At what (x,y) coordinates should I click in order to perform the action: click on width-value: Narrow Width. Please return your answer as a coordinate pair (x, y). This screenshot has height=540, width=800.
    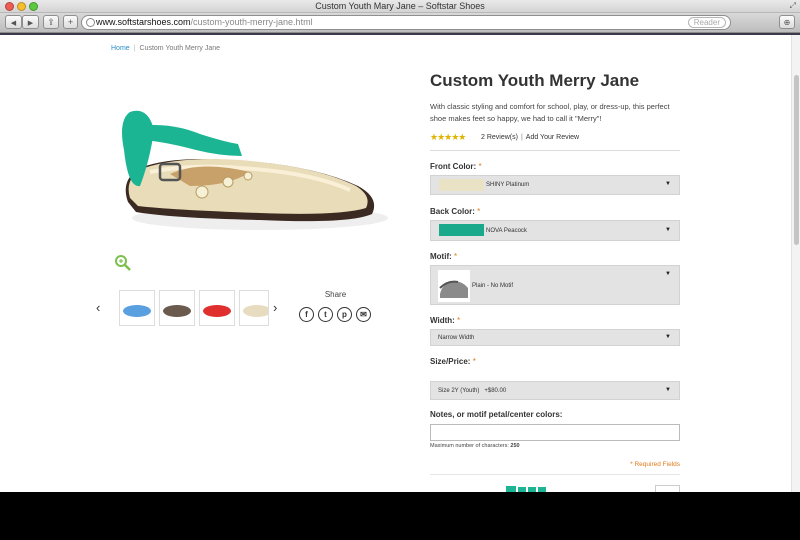
    Looking at the image, I should click on (456, 338).